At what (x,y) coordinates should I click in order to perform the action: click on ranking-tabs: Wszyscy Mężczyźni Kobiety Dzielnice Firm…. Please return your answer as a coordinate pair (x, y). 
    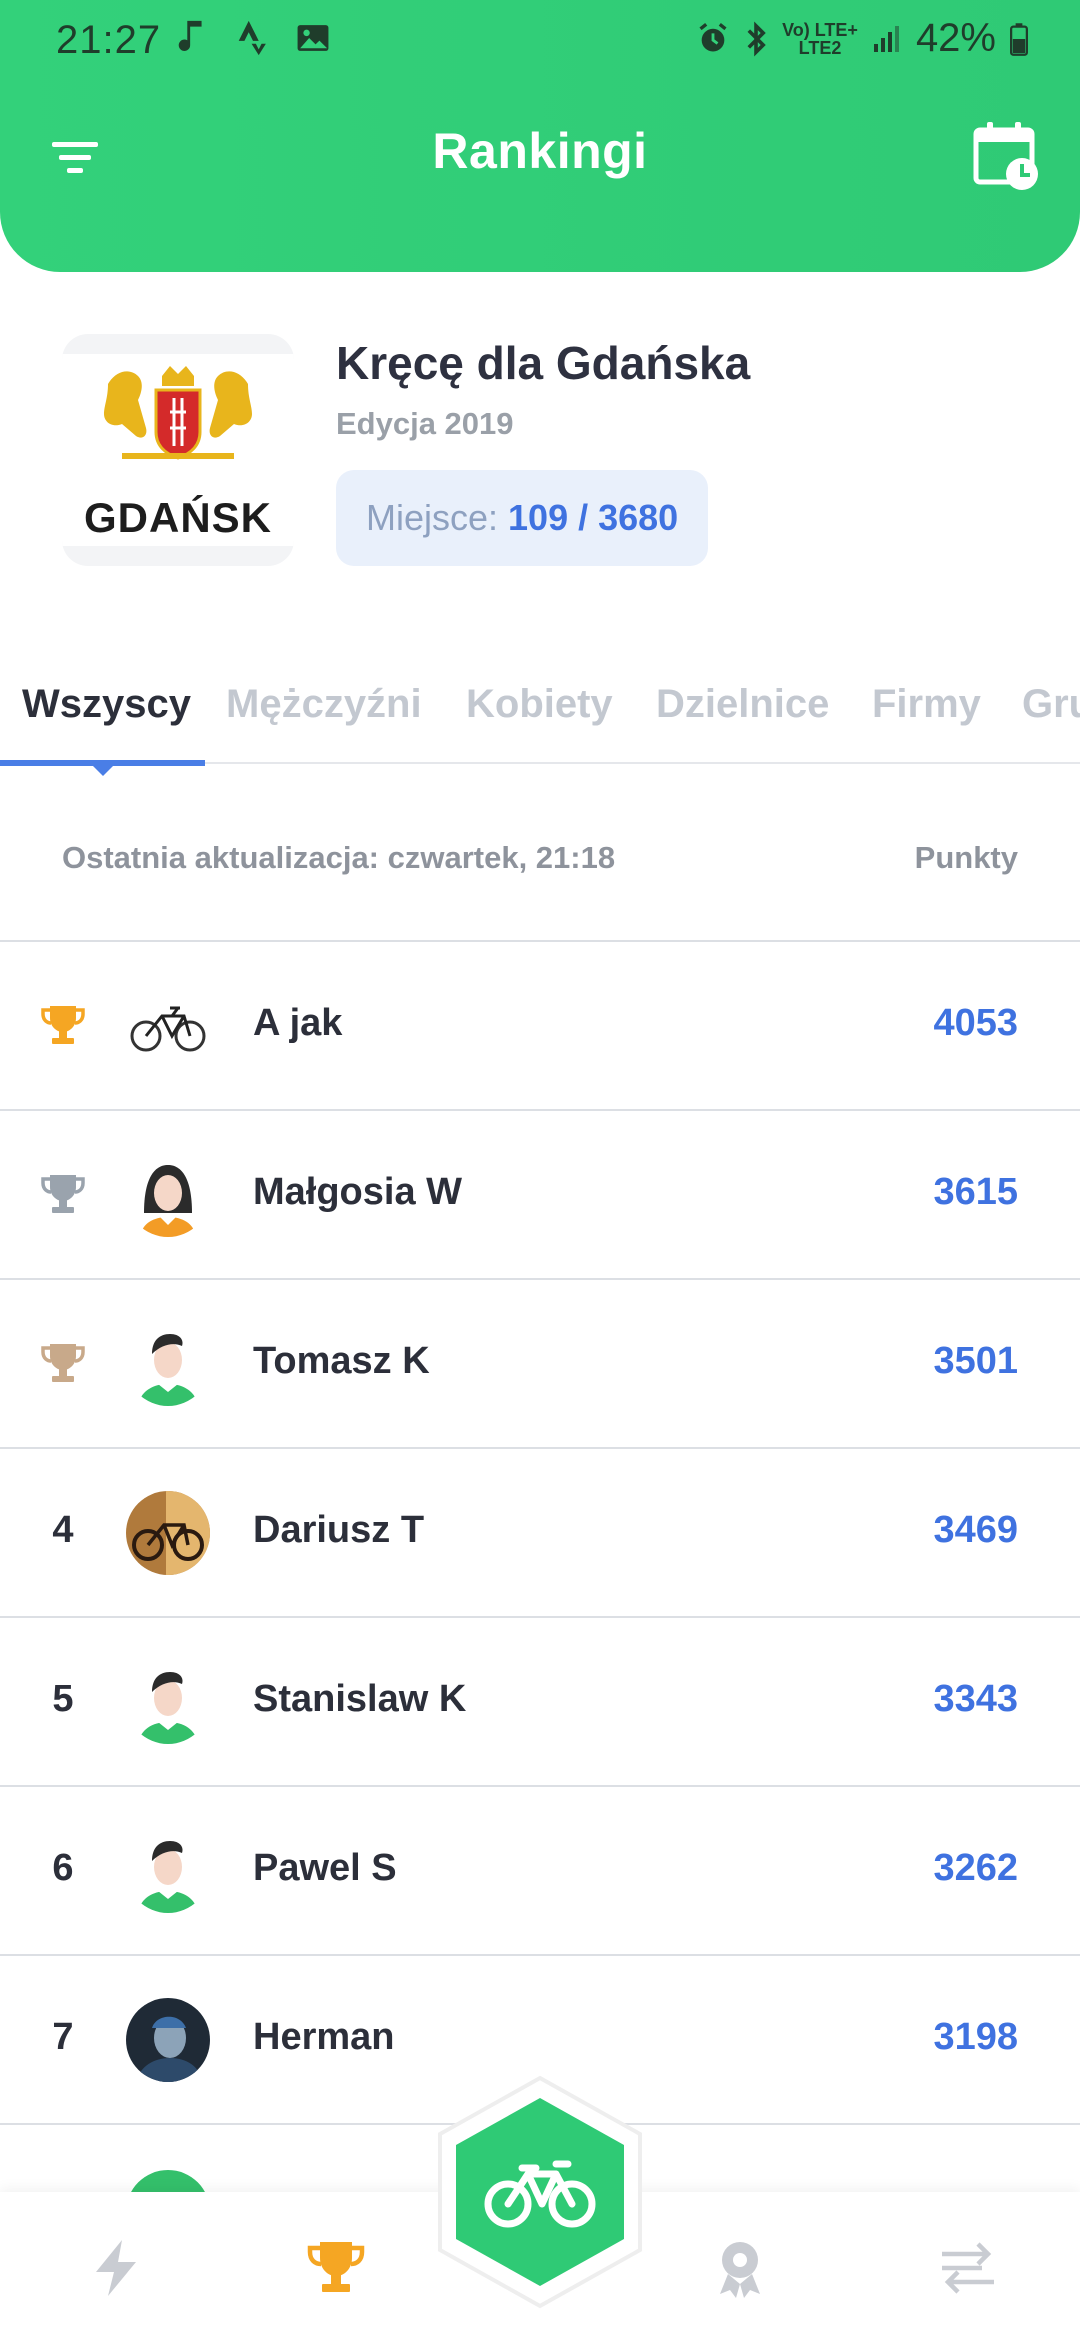
    Looking at the image, I should click on (540, 724).